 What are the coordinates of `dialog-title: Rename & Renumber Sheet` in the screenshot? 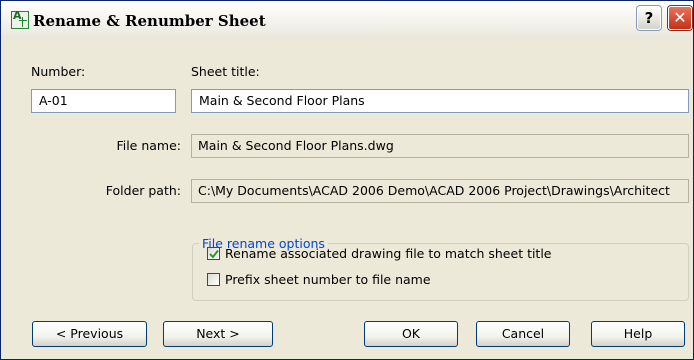 It's located at (149, 21).